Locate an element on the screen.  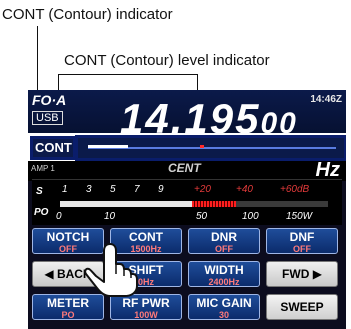
s-scale-tick: 7 is located at coordinates (137, 189).